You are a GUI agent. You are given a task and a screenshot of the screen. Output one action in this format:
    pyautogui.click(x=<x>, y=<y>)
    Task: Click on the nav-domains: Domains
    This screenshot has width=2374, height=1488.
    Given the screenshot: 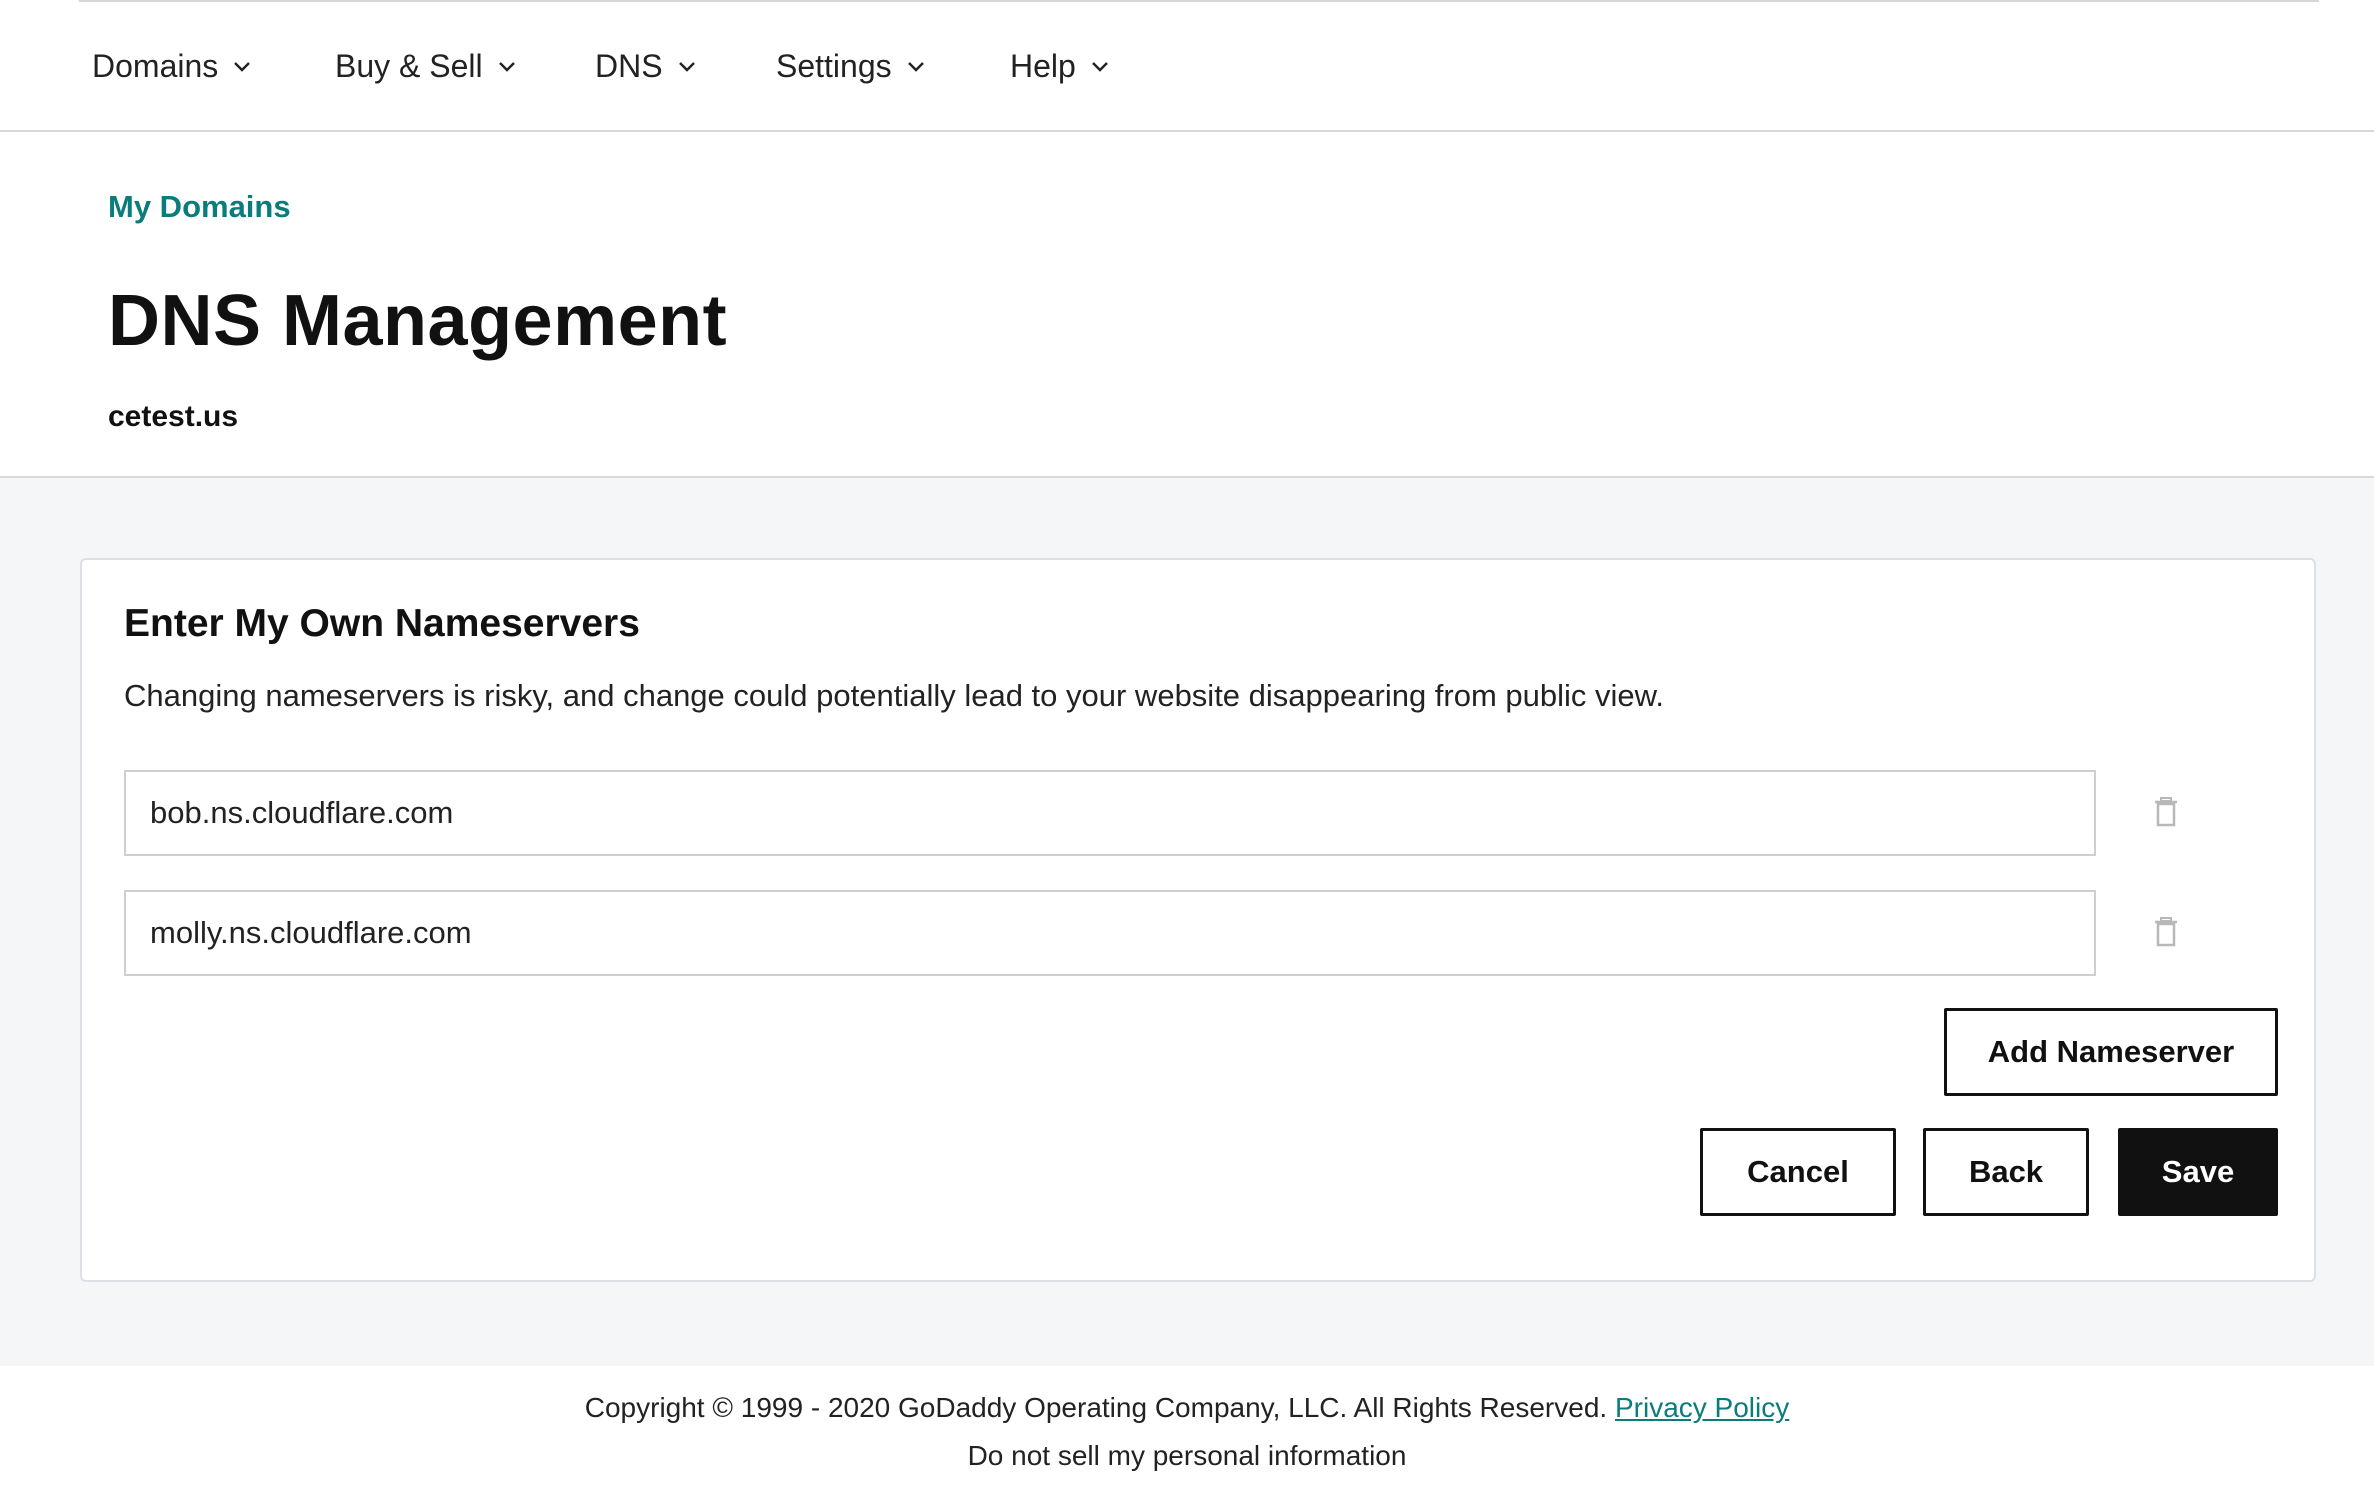 What is the action you would take?
    pyautogui.click(x=172, y=66)
    